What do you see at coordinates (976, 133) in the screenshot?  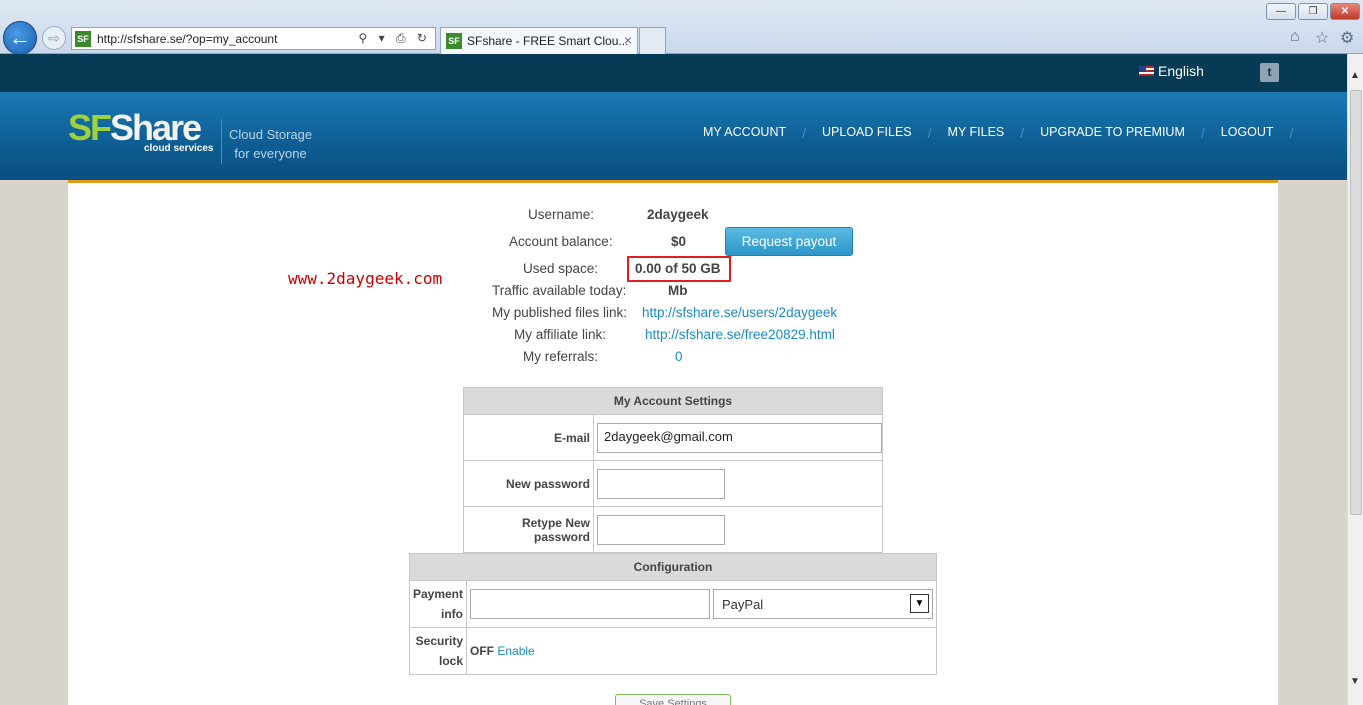 I see `nav-my-files: MY FILES` at bounding box center [976, 133].